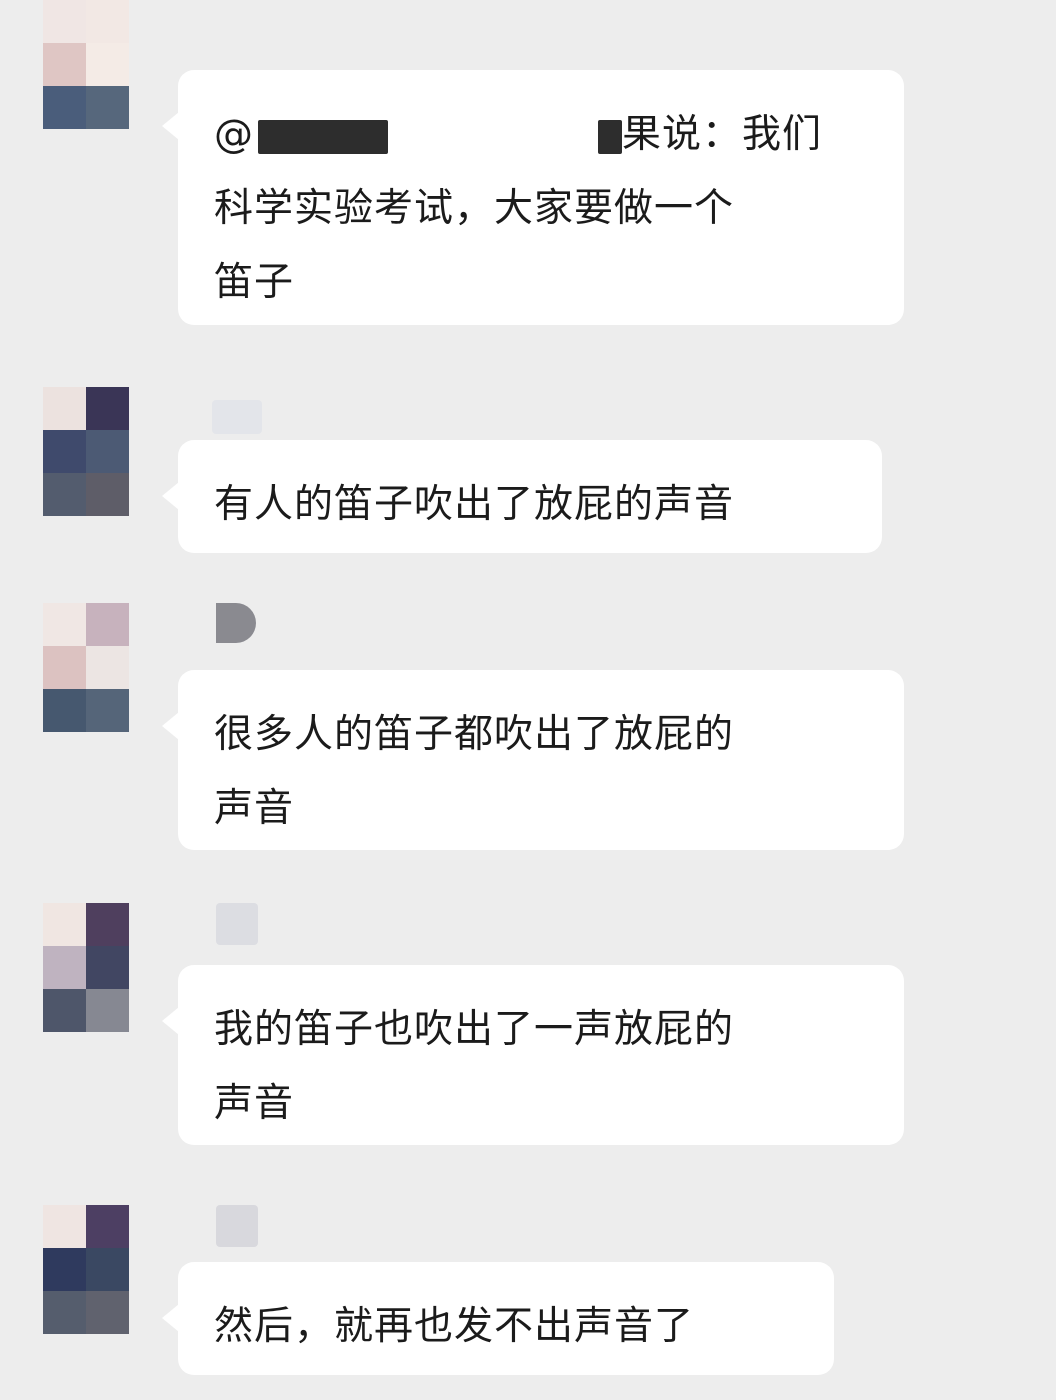 The image size is (1056, 1400). I want to click on message-line: 很多人的笛子都吹出了放屁的, so click(474, 734).